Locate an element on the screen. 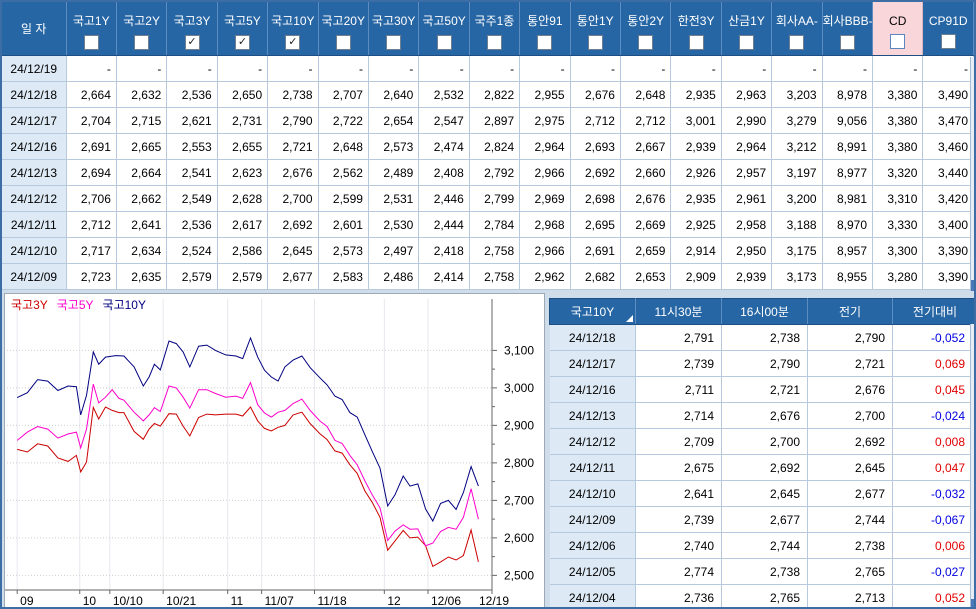  detail-table-scrollbar is located at coordinates (972, 465).